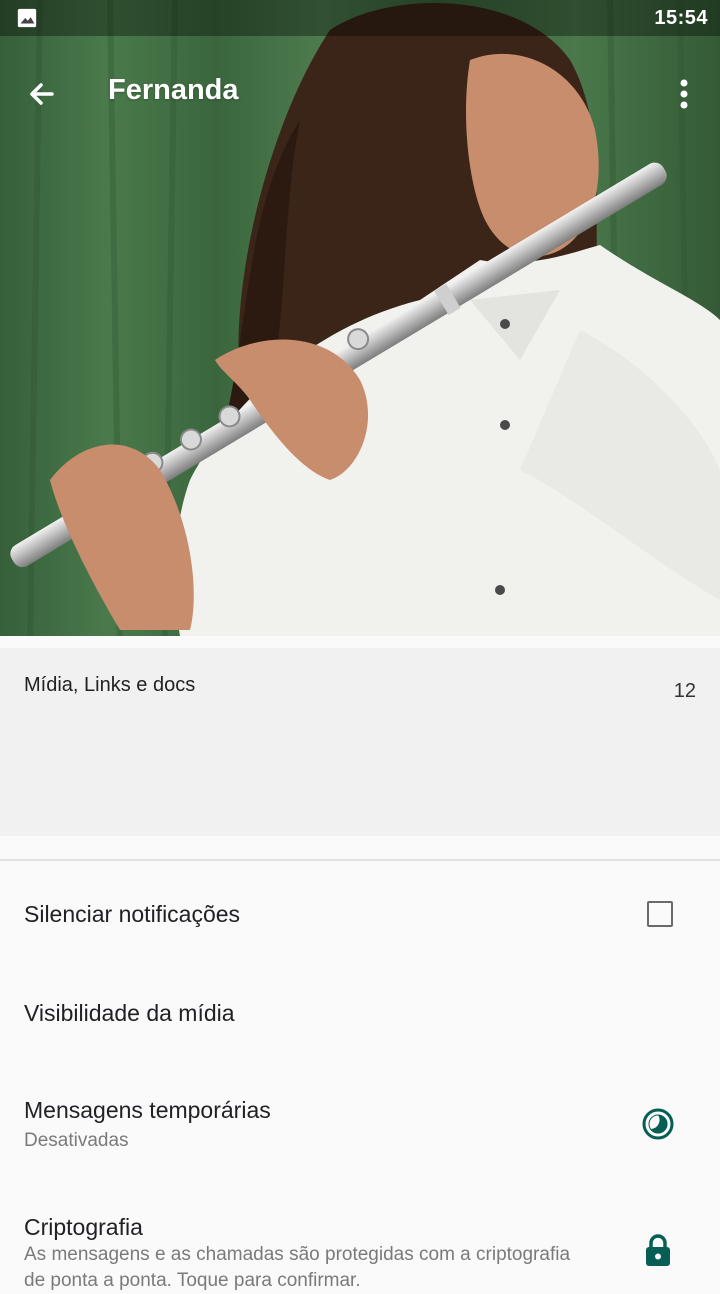  Describe the element at coordinates (658, 1250) in the screenshot. I see `lock-icon` at that location.